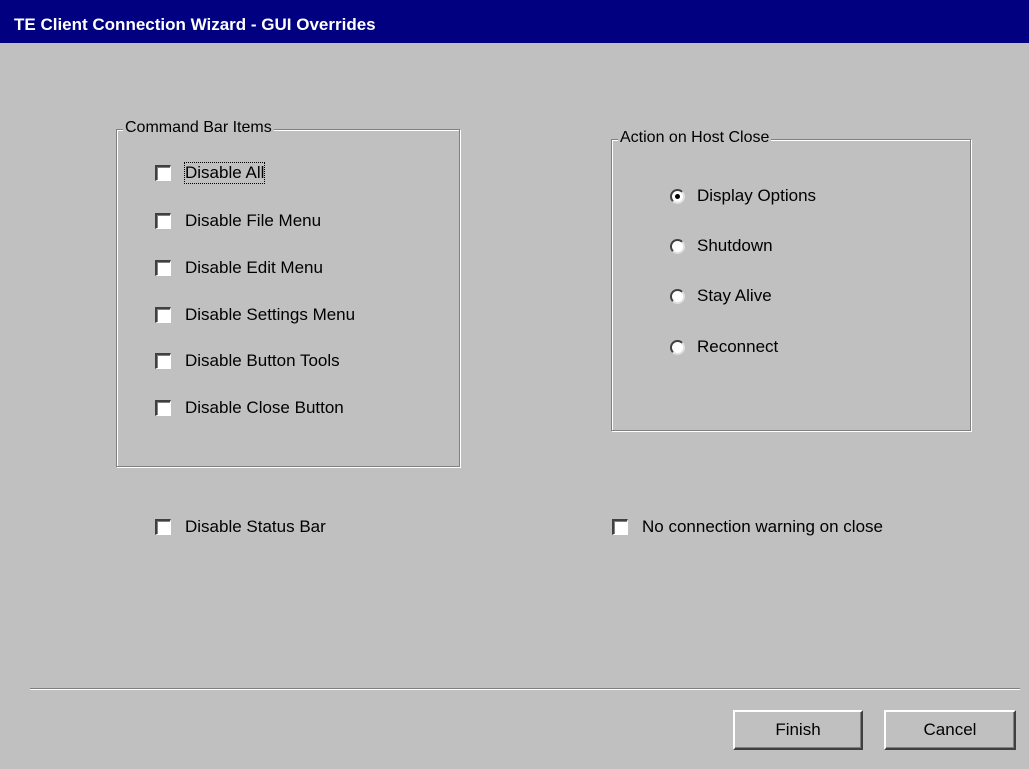 The image size is (1029, 769). I want to click on checkbox-label: Disable Settings Menu, so click(270, 314).